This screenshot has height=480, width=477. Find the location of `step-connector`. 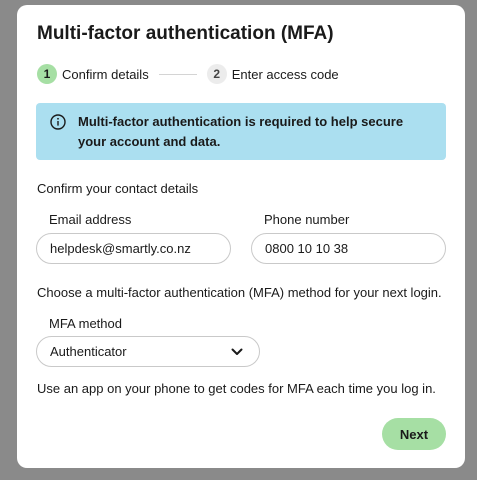

step-connector is located at coordinates (177, 74).